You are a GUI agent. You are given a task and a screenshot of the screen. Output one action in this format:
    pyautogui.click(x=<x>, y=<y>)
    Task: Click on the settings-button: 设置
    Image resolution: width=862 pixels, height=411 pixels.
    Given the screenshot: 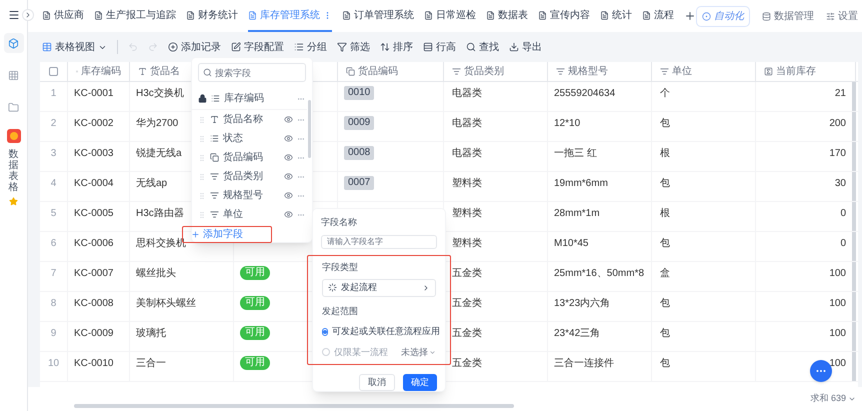 What is the action you would take?
    pyautogui.click(x=842, y=16)
    